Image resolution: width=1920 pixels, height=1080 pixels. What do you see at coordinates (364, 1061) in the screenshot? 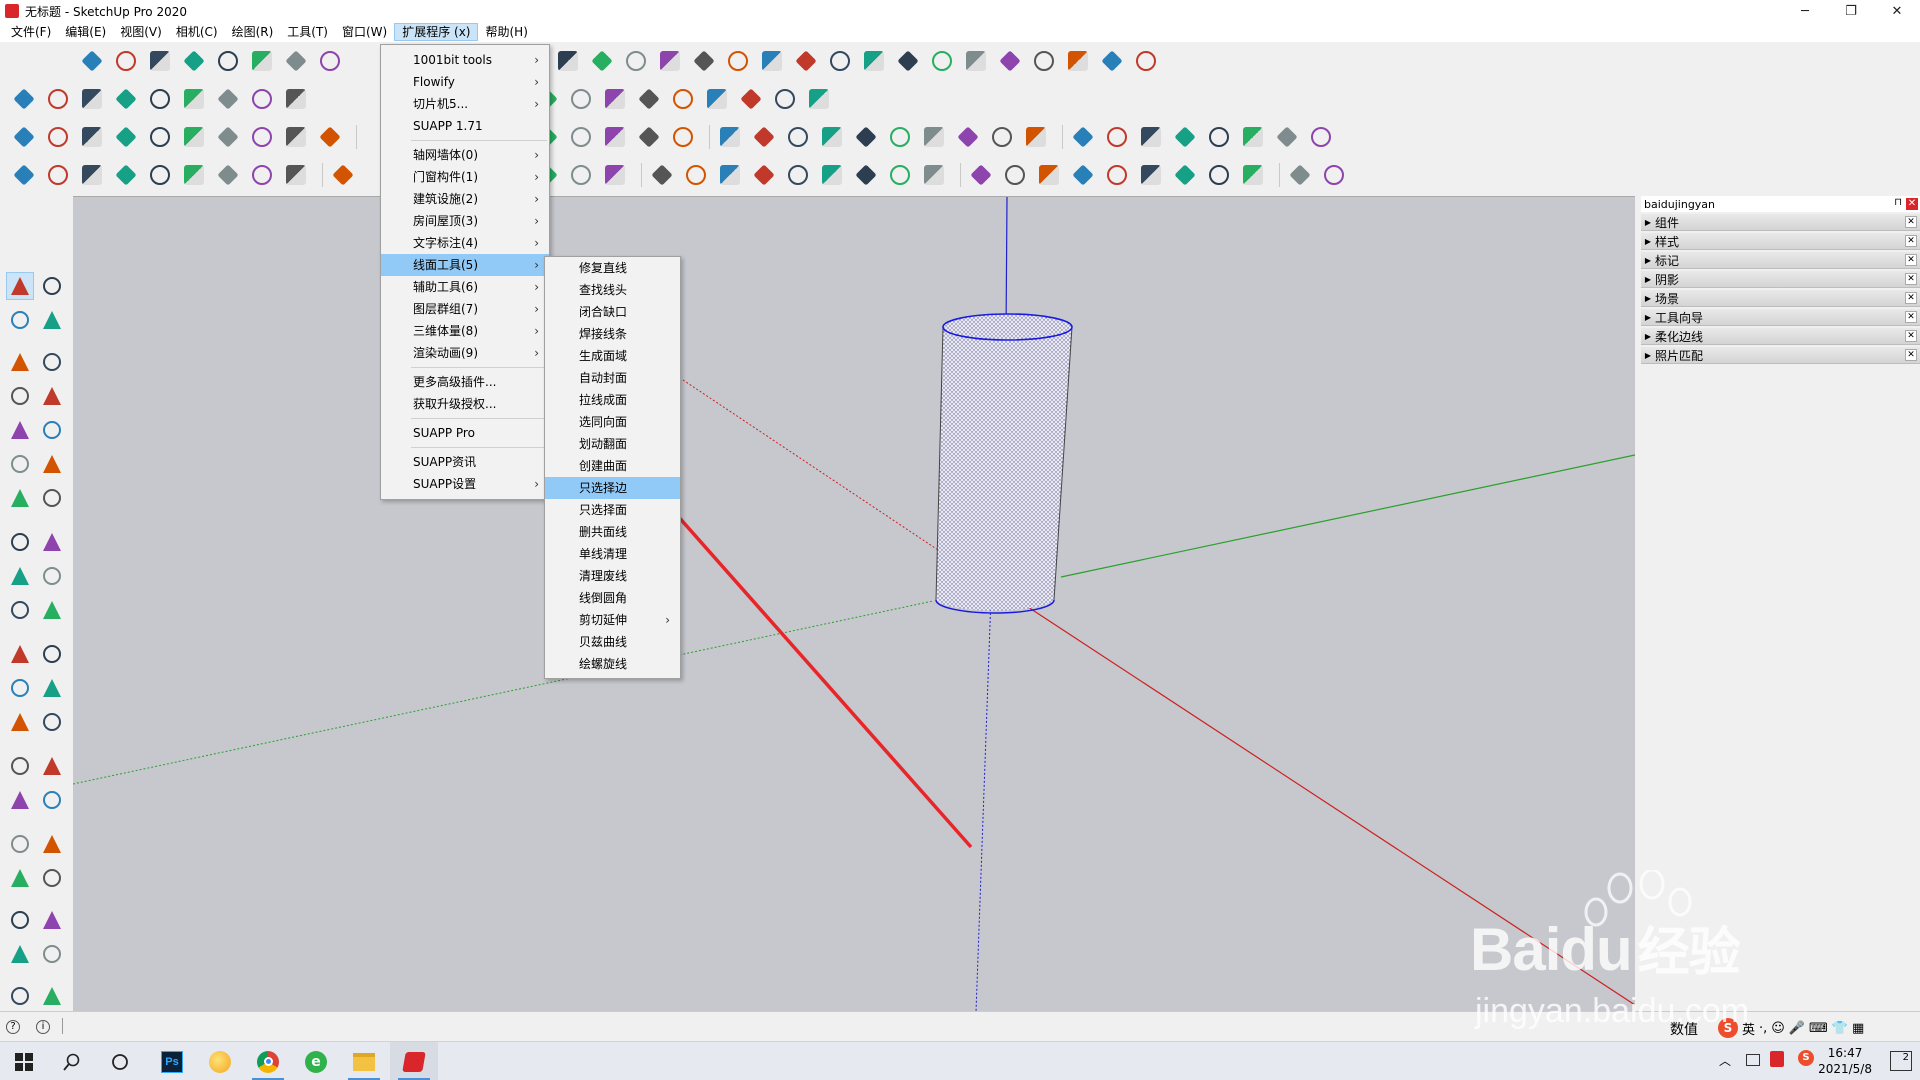
I see `explorer-taskbar-item` at bounding box center [364, 1061].